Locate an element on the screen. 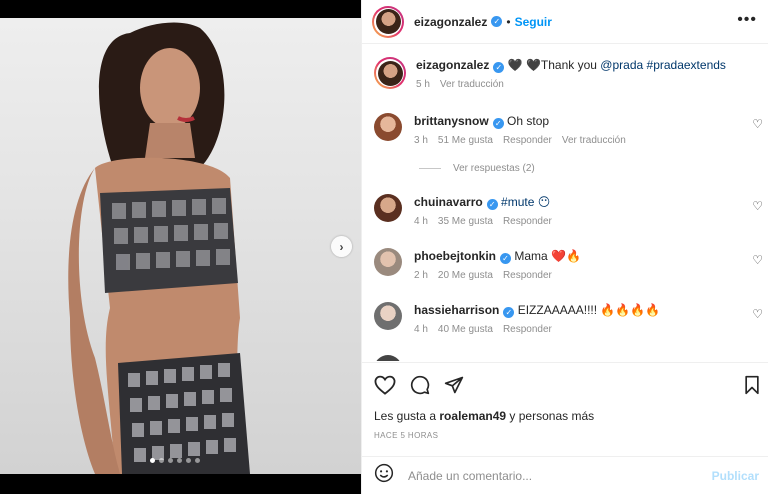 The width and height of the screenshot is (768, 494). caption-text: 🖤 🖤Thank you is located at coordinates (554, 65).